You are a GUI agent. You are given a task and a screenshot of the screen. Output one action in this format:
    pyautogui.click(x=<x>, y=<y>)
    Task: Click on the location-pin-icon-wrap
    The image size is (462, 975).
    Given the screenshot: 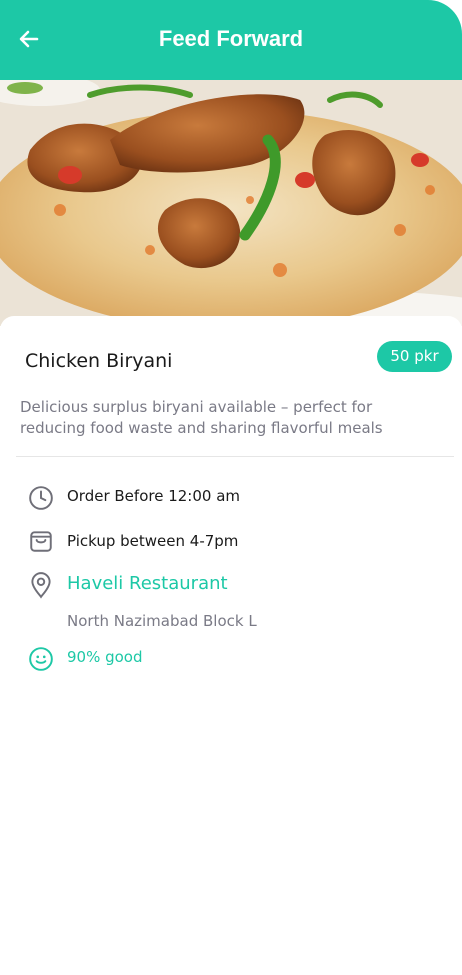 What is the action you would take?
    pyautogui.click(x=41, y=585)
    